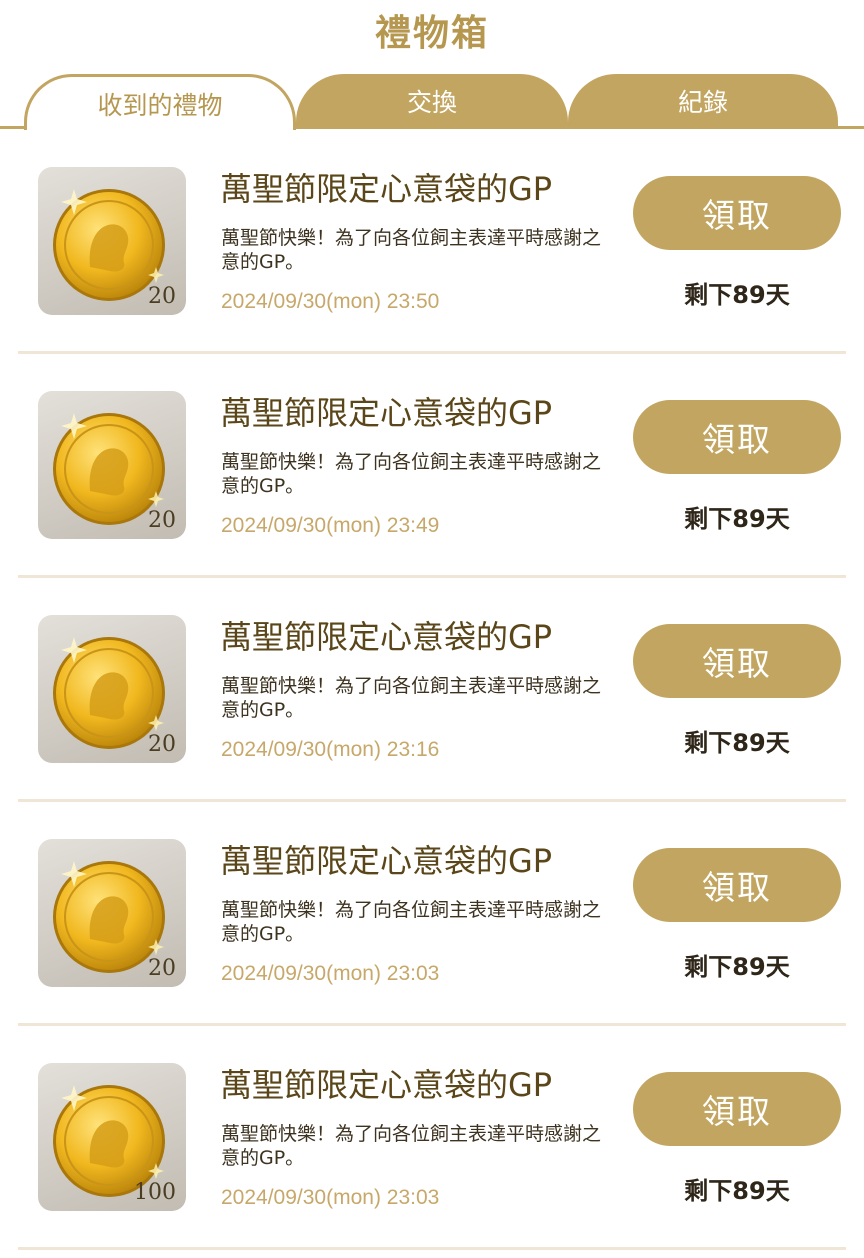 The height and width of the screenshot is (1258, 864). I want to click on gift-timestamp: 2024/09/30(mon) 23:50, so click(330, 301).